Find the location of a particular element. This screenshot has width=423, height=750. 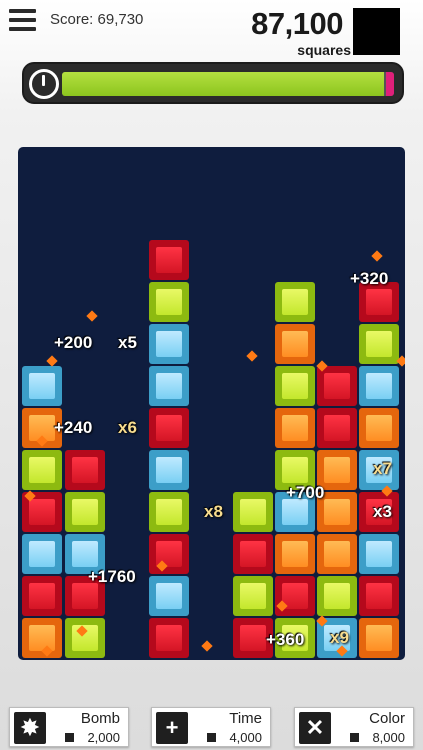

timer-bar is located at coordinates (213, 83).